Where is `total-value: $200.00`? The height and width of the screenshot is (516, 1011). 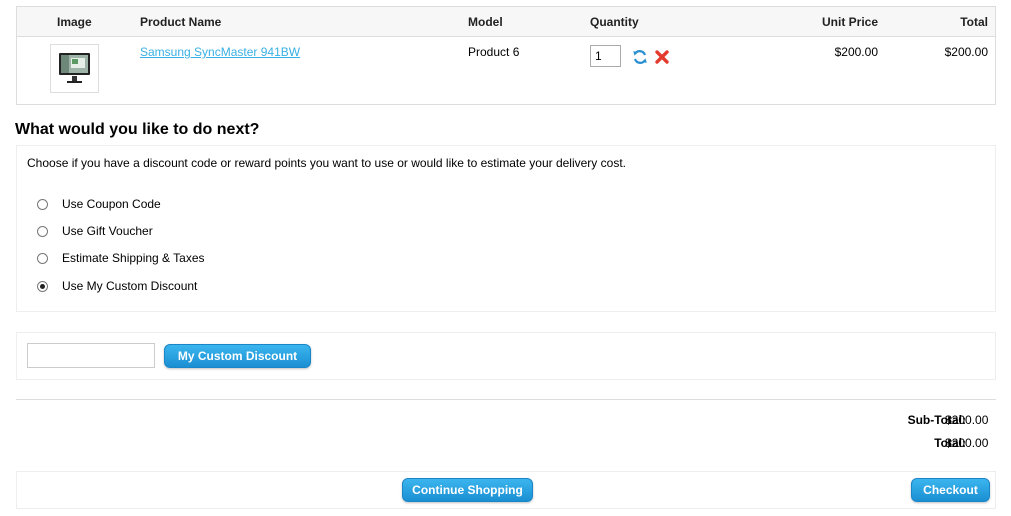
total-value: $200.00 is located at coordinates (966, 52).